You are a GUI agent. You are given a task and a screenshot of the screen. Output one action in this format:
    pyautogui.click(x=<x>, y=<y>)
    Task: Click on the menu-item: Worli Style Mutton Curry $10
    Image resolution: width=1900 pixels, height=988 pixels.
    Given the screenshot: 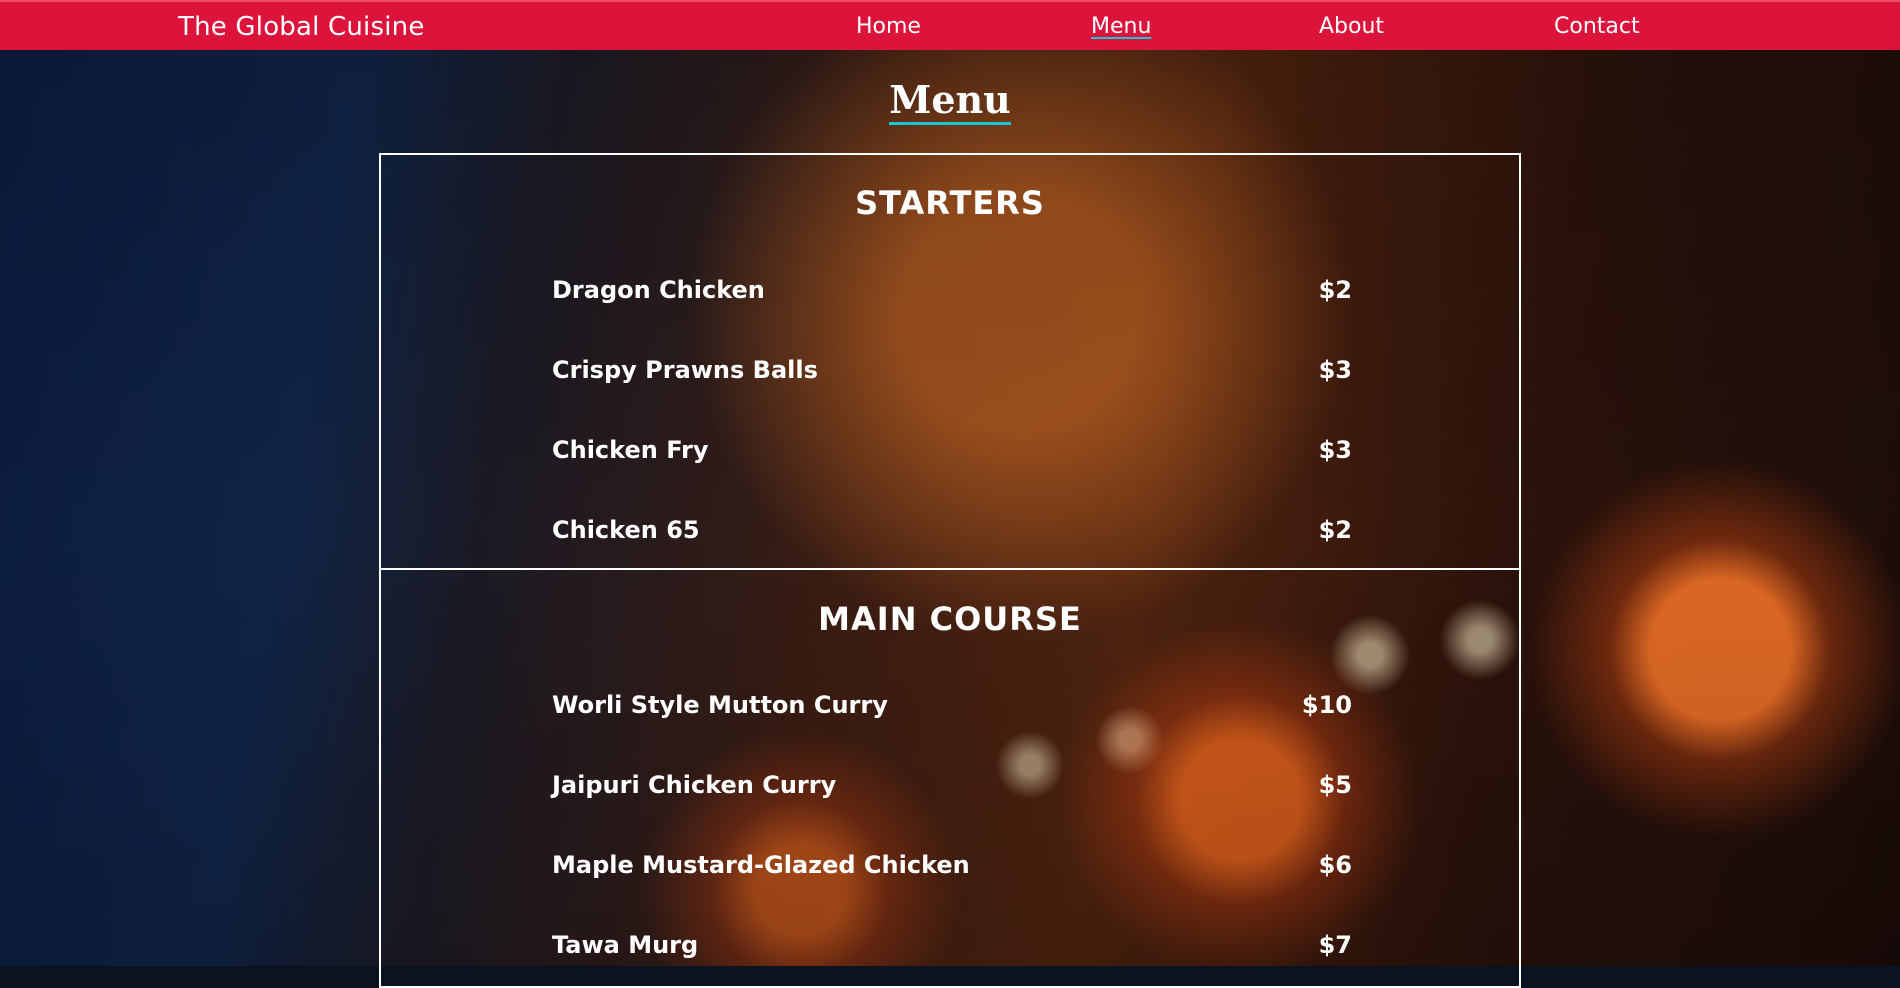 What is the action you would take?
    pyautogui.click(x=952, y=707)
    